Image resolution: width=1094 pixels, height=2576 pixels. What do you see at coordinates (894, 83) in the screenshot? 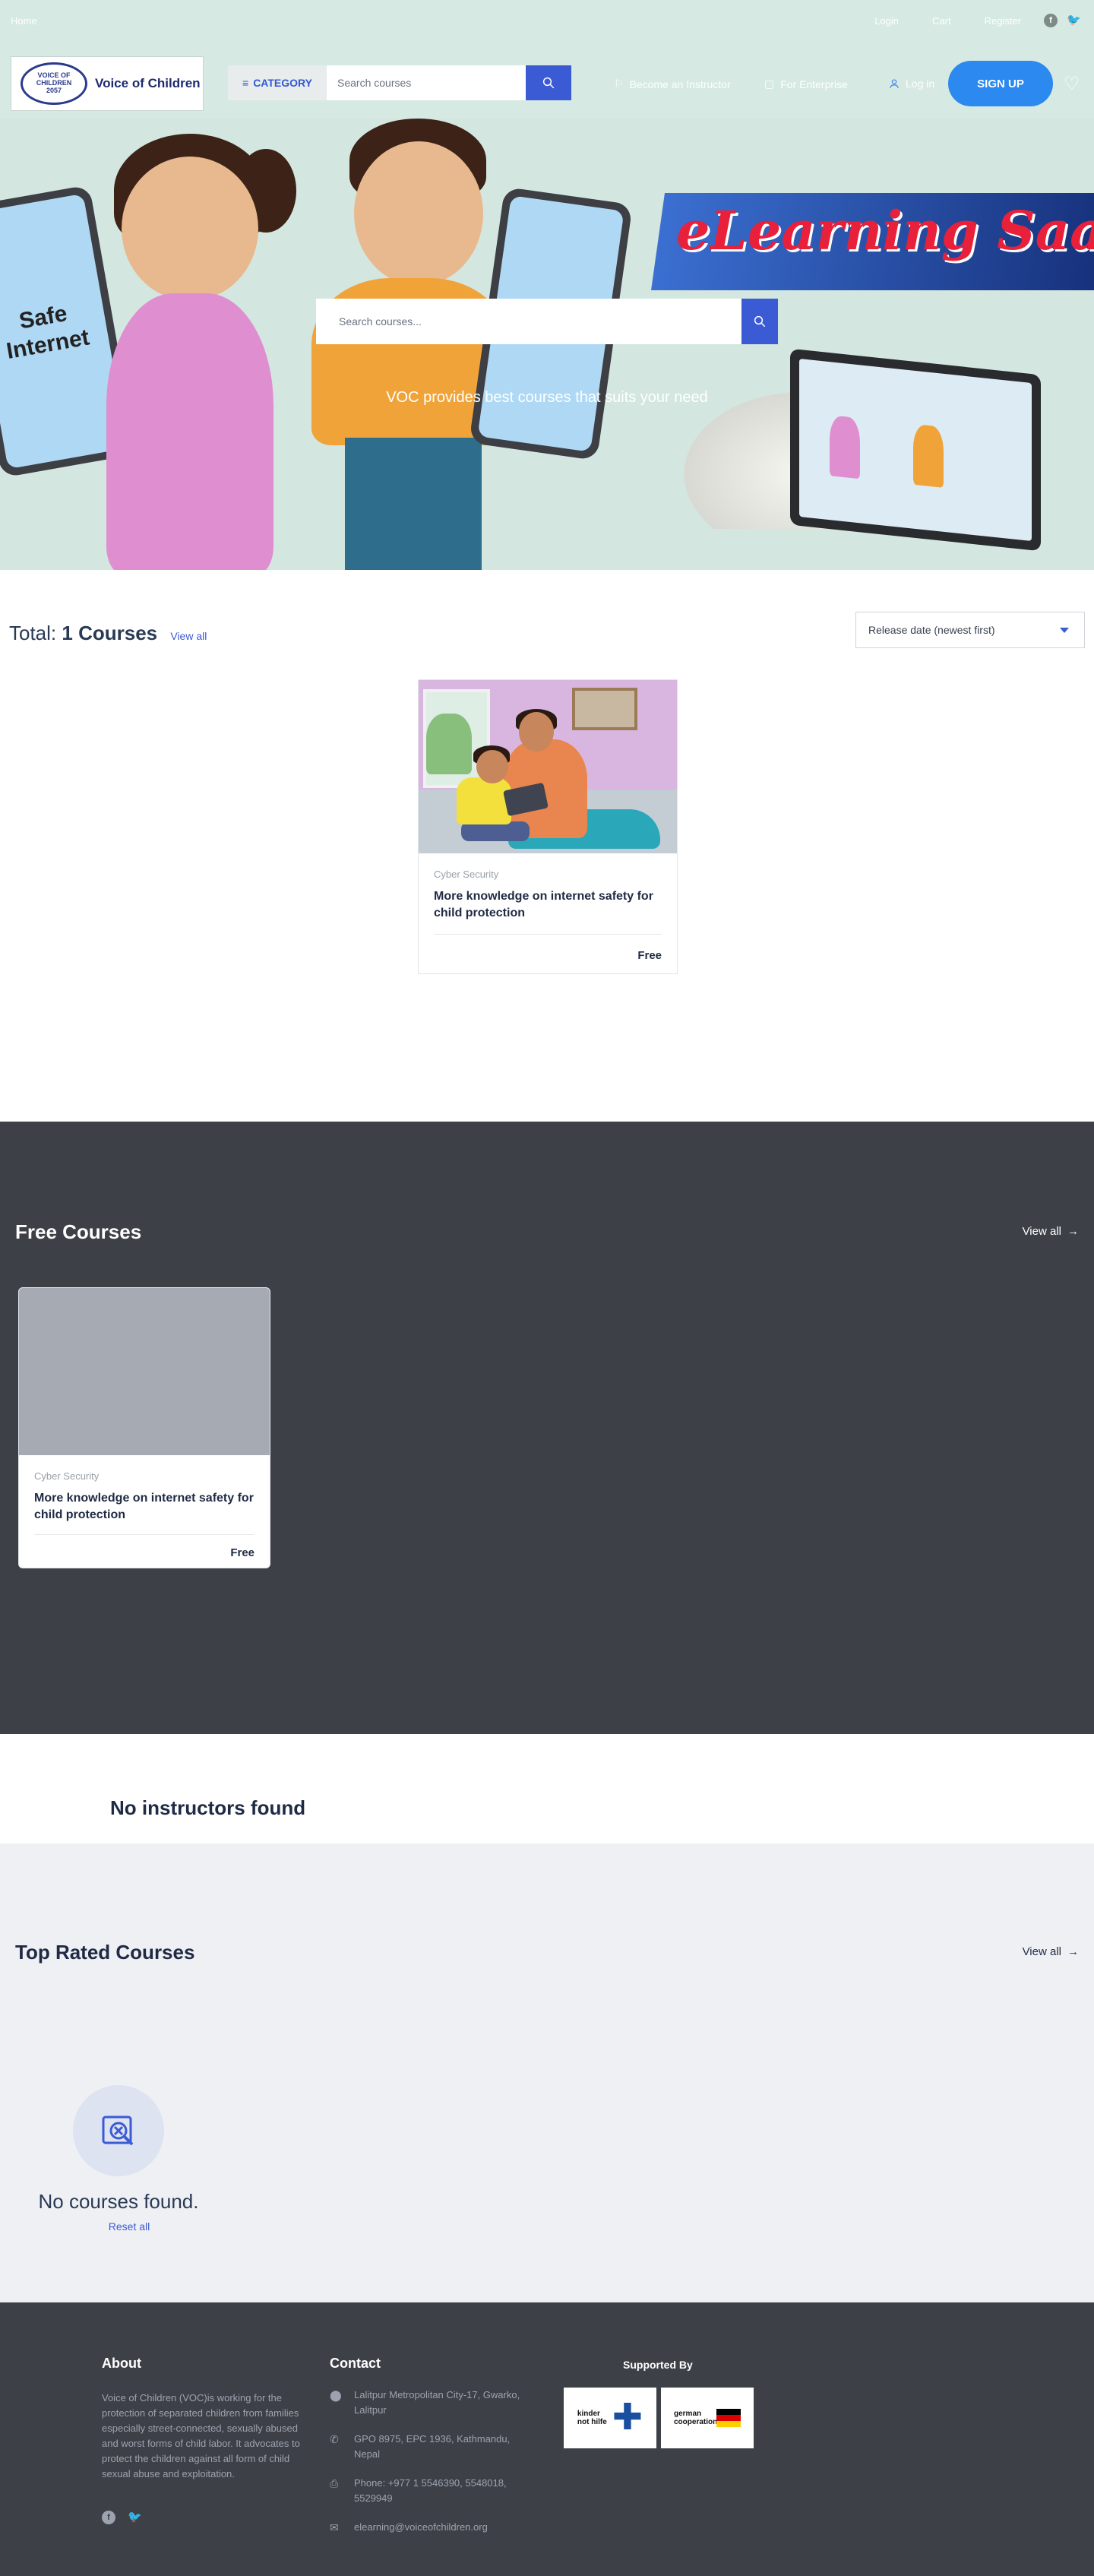
I see `user-icon` at bounding box center [894, 83].